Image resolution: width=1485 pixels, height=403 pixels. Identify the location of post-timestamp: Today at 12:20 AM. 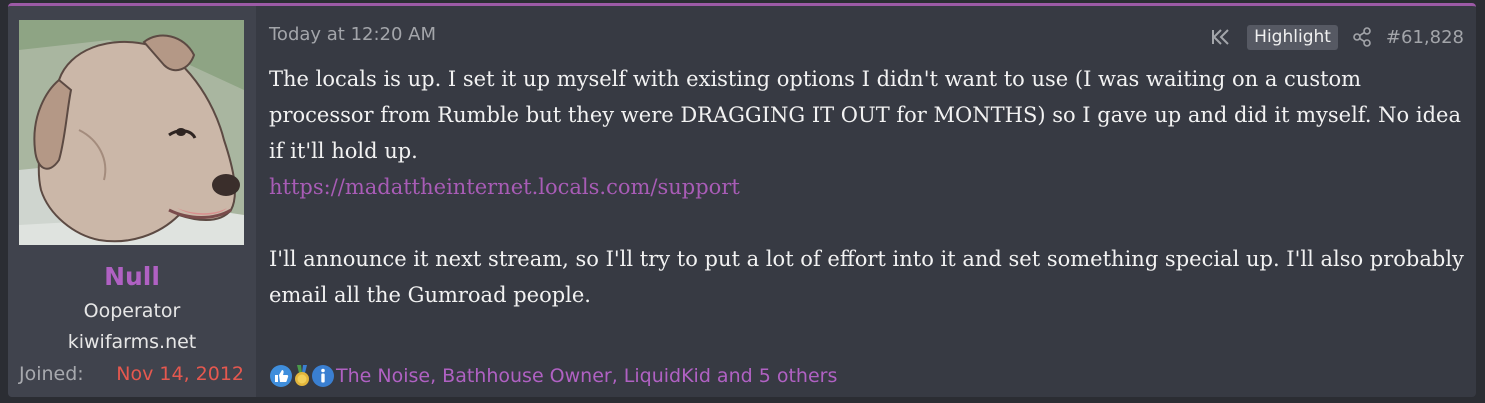
(352, 34).